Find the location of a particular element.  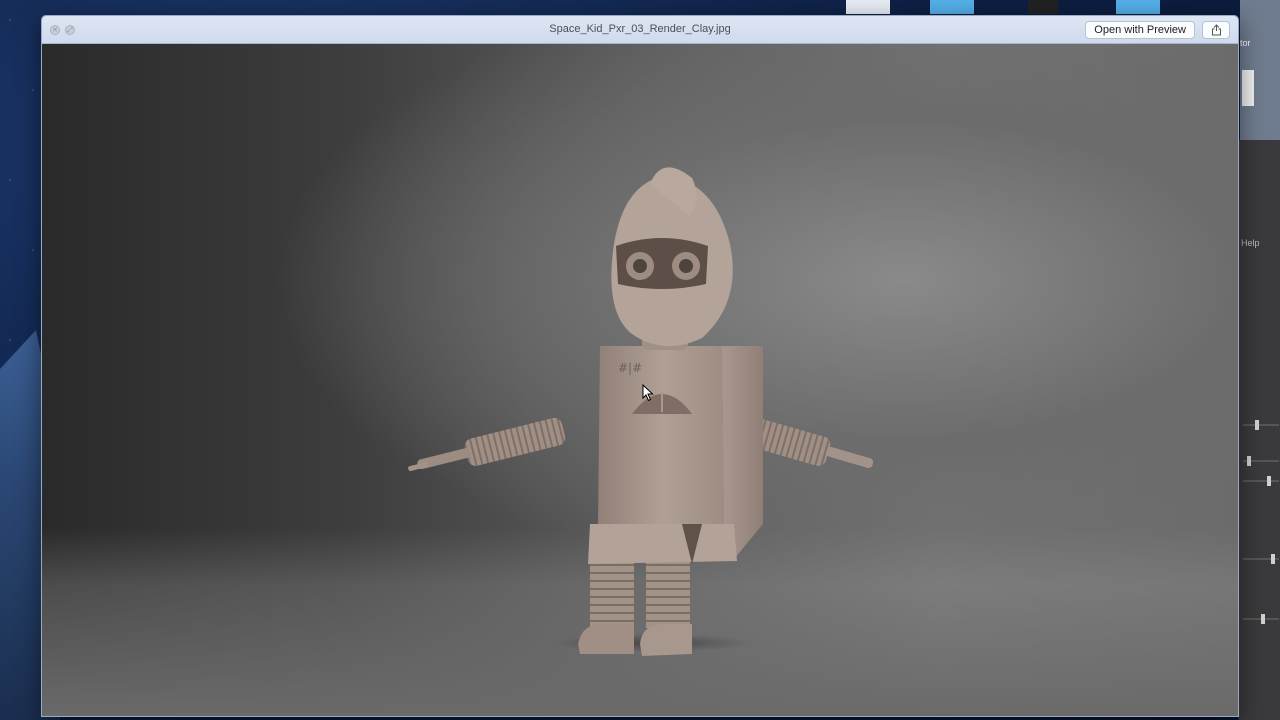

window-title: Space_Kid_Pxr_03_Render_Clay.jpg is located at coordinates (640, 29).